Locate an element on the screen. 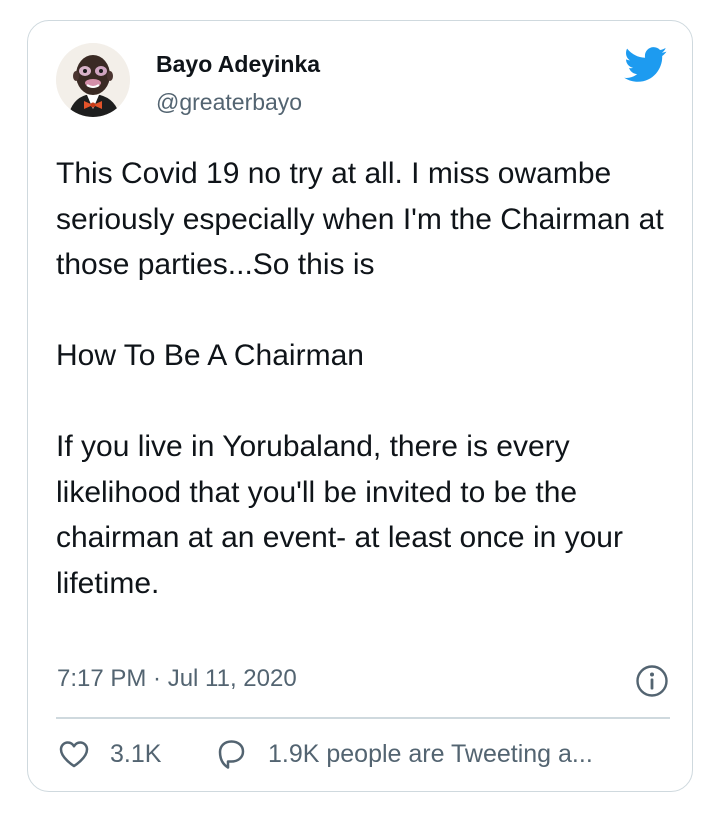 The height and width of the screenshot is (821, 720). tweet-paragraph: How To Be A Chairman is located at coordinates (210, 355).